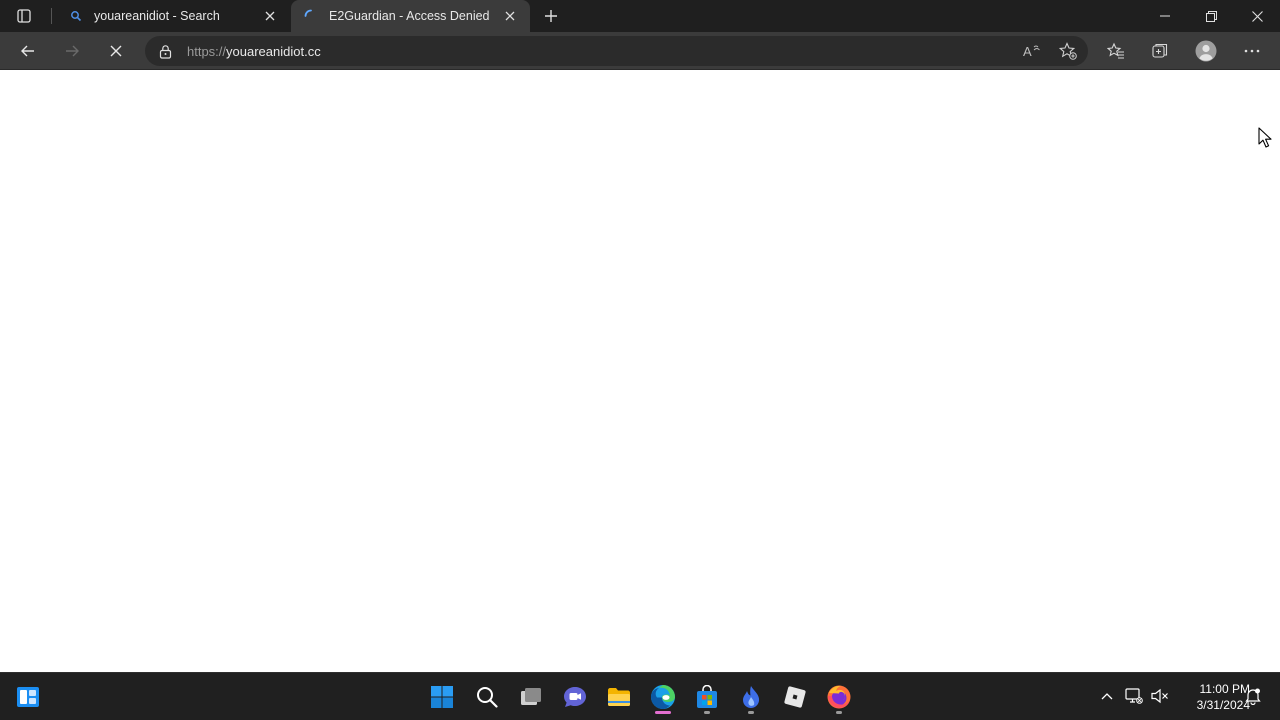 This screenshot has height=720, width=1280. What do you see at coordinates (76, 16) in the screenshot?
I see `search-favicon-icon` at bounding box center [76, 16].